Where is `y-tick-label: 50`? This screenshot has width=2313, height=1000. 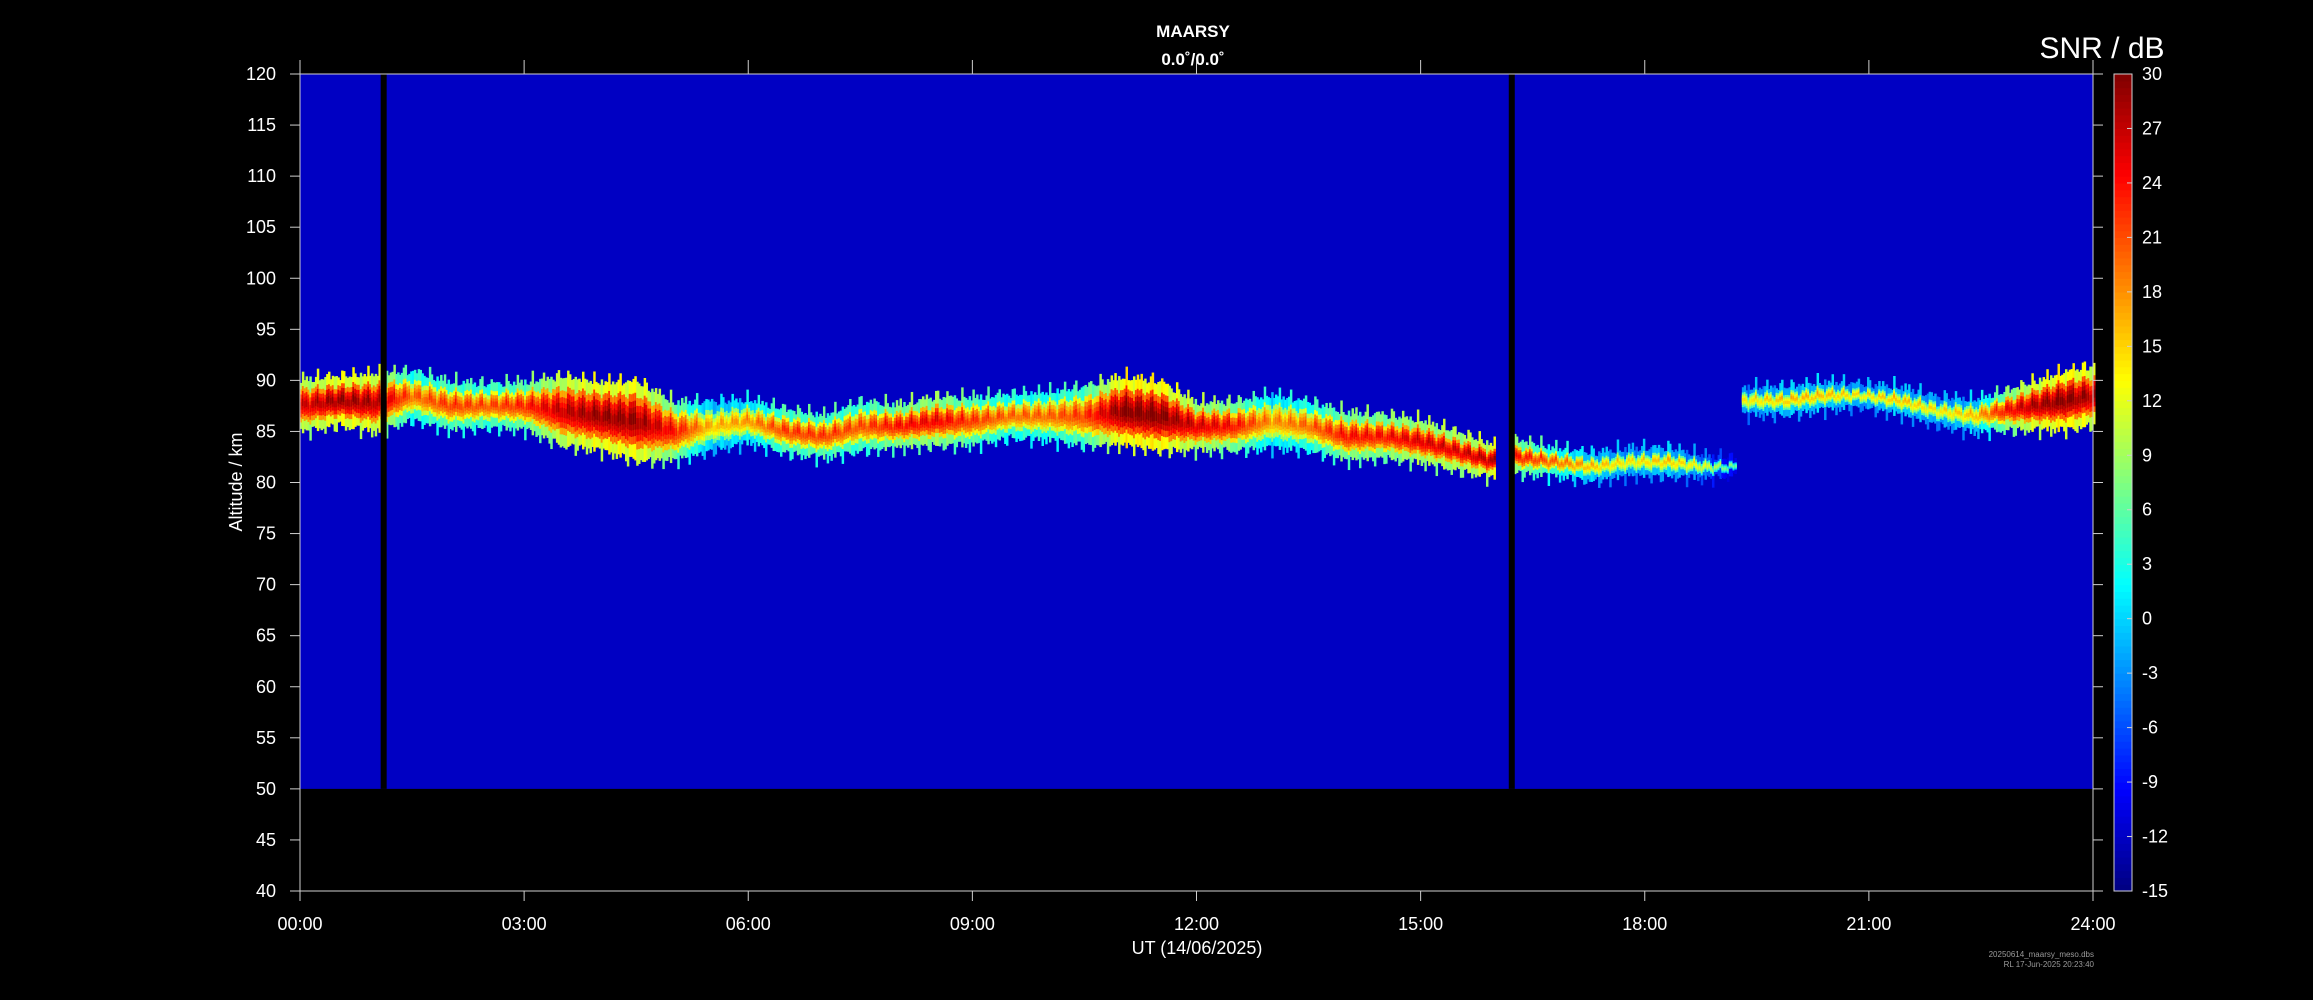
y-tick-label: 50 is located at coordinates (266, 789).